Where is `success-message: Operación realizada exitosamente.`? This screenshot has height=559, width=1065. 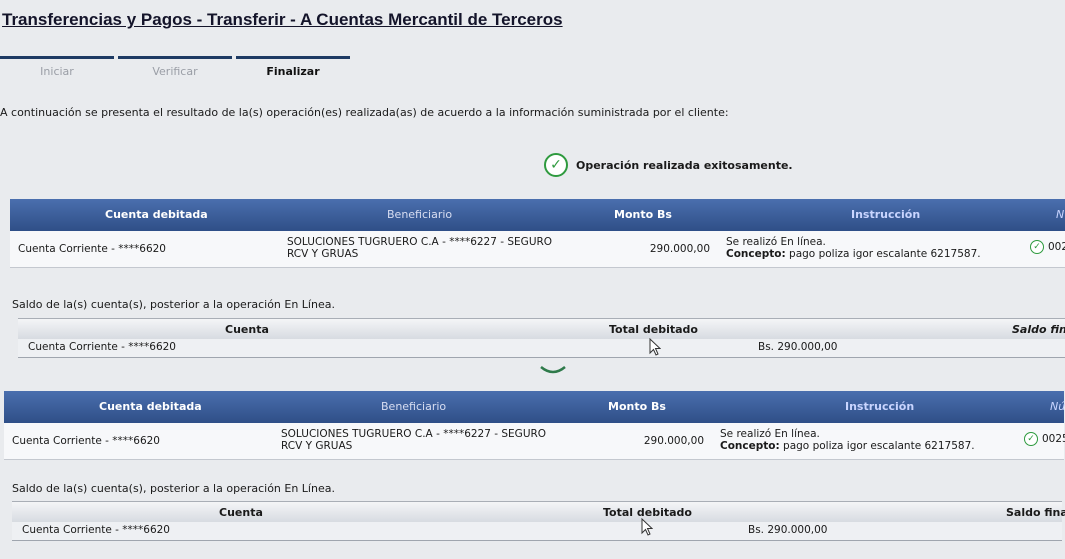 success-message: Operación realizada exitosamente. is located at coordinates (684, 165).